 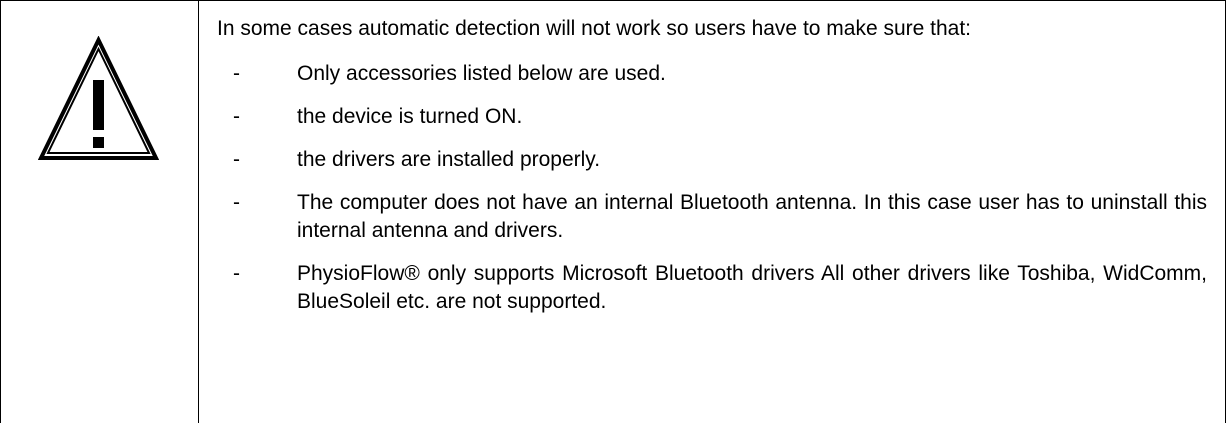 What do you see at coordinates (481, 73) in the screenshot?
I see `list-item-text: Only accessories listed below are used.` at bounding box center [481, 73].